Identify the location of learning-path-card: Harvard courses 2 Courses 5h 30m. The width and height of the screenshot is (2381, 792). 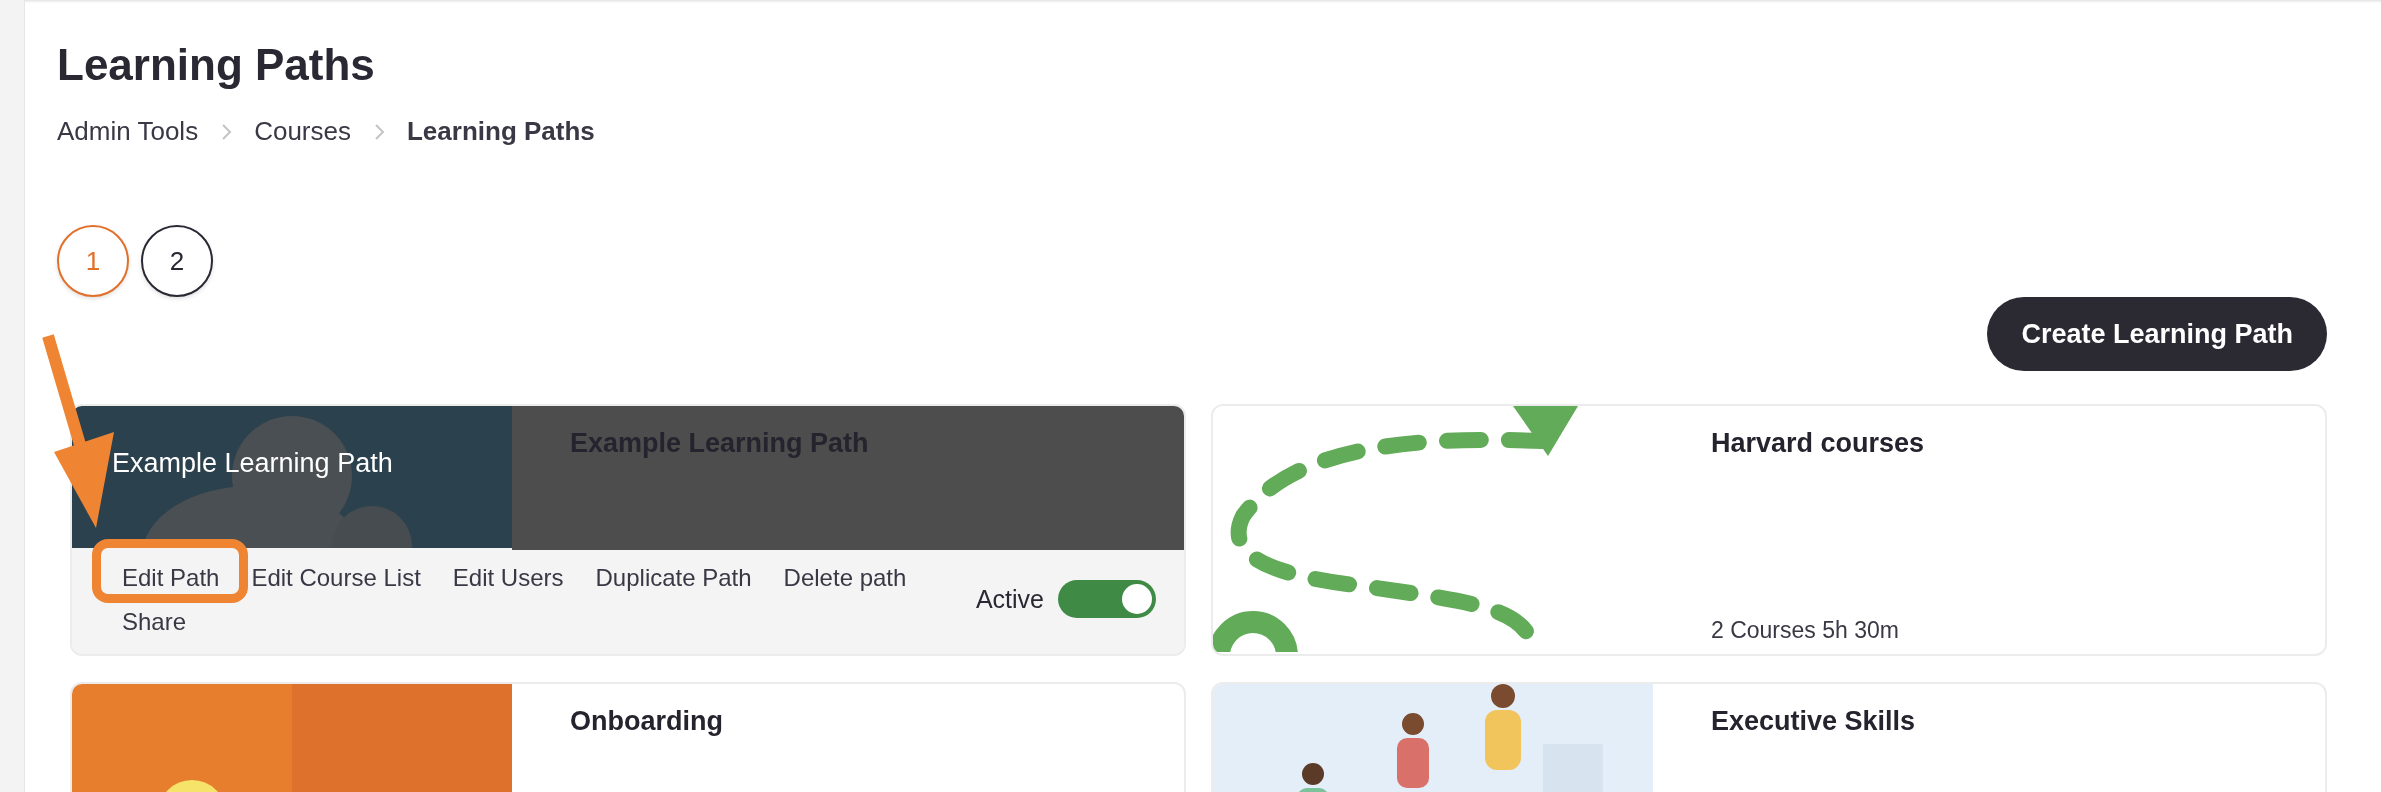
(1769, 530).